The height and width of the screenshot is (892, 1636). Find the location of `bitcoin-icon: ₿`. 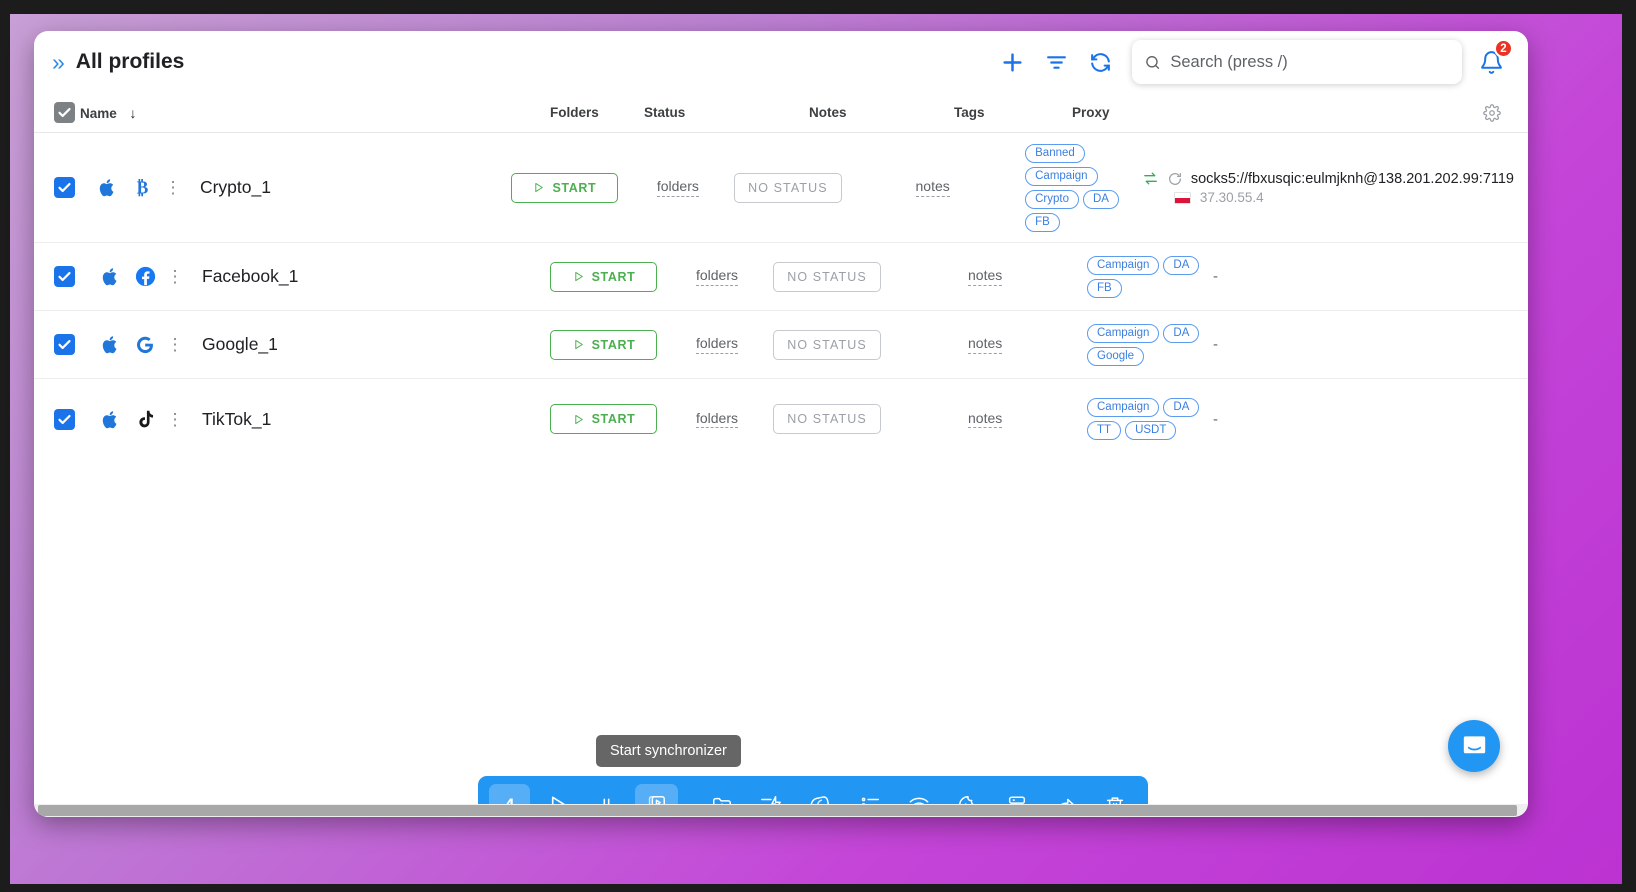

bitcoin-icon: ₿ is located at coordinates (143, 187).